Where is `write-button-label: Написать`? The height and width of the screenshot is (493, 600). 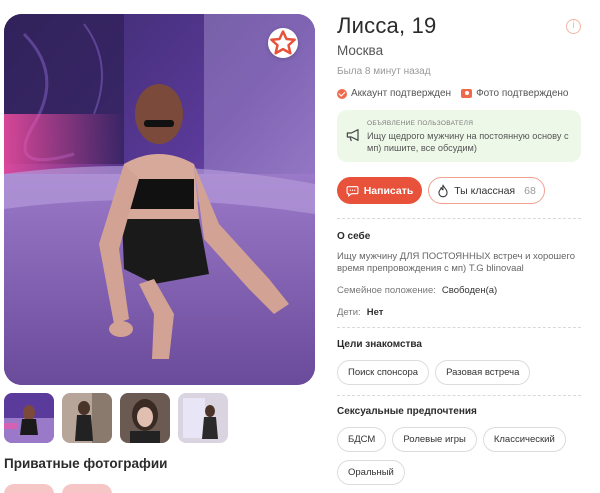 write-button-label: Написать is located at coordinates (388, 190).